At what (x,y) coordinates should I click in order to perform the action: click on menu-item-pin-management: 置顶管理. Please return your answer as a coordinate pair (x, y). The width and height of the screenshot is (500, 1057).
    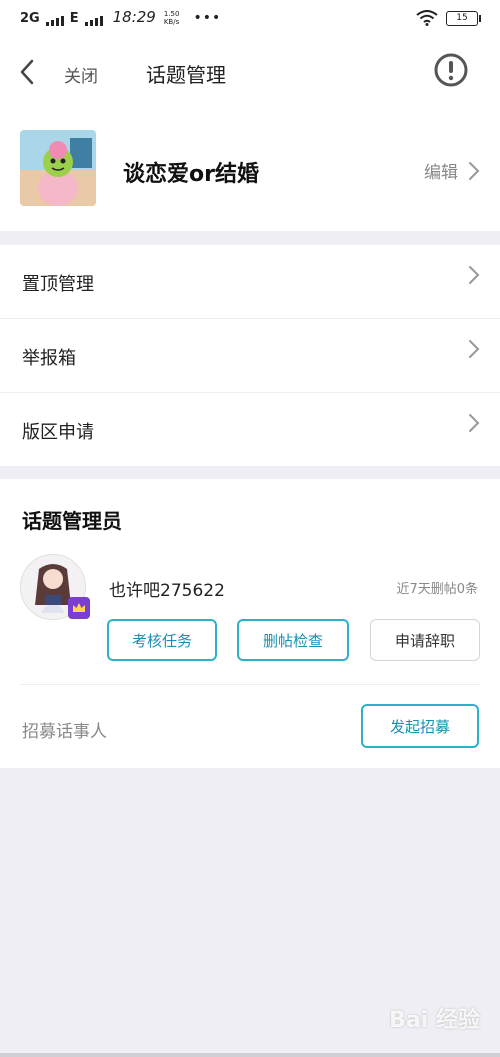
    Looking at the image, I should click on (250, 282).